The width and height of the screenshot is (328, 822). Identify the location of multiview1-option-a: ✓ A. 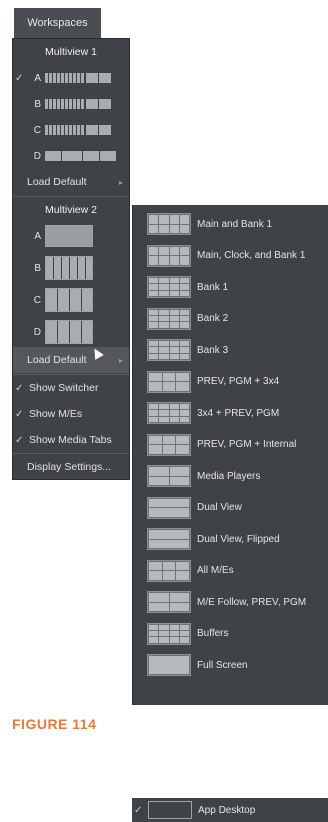
(71, 78).